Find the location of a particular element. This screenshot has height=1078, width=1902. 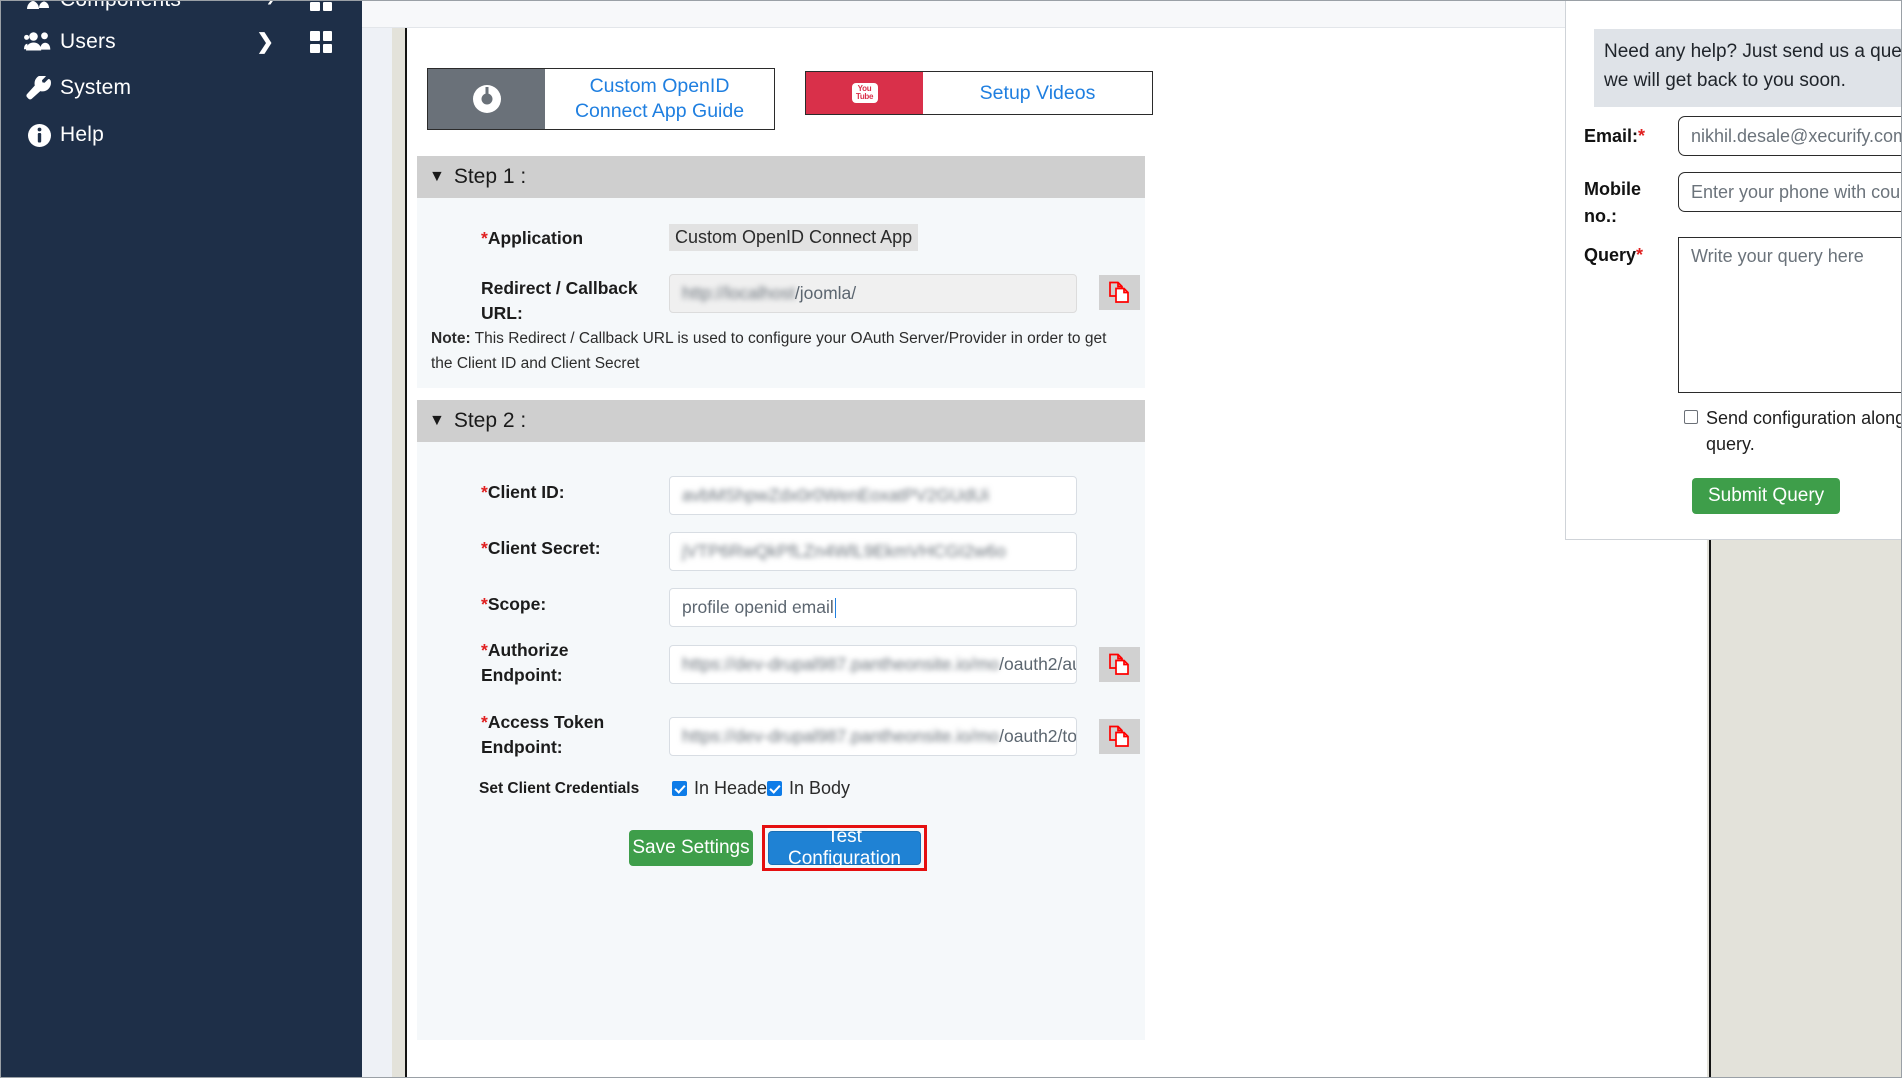

support-email-value: nikhil.desale@xecurify.com is located at coordinates (1796, 135).